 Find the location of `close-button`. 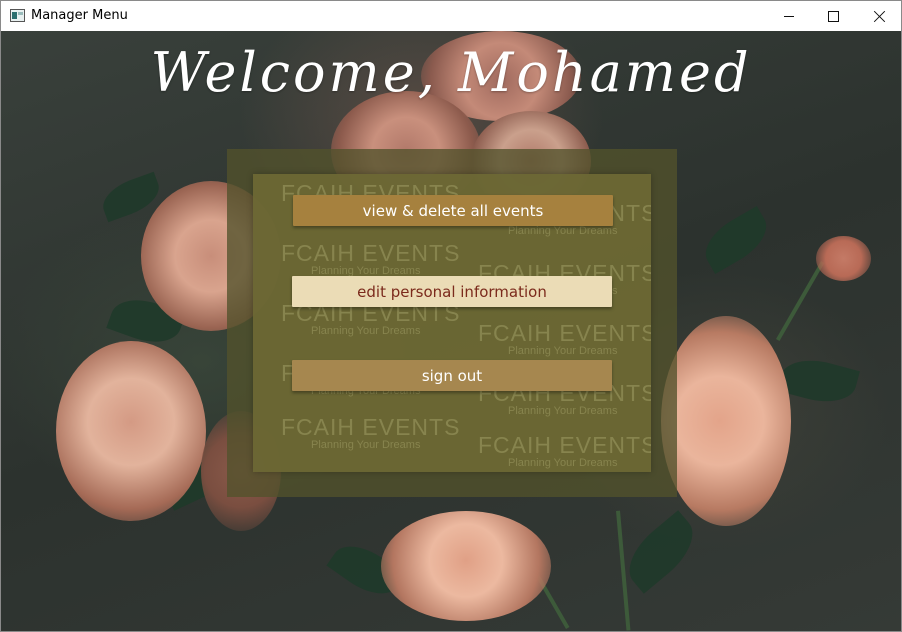

close-button is located at coordinates (879, 16).